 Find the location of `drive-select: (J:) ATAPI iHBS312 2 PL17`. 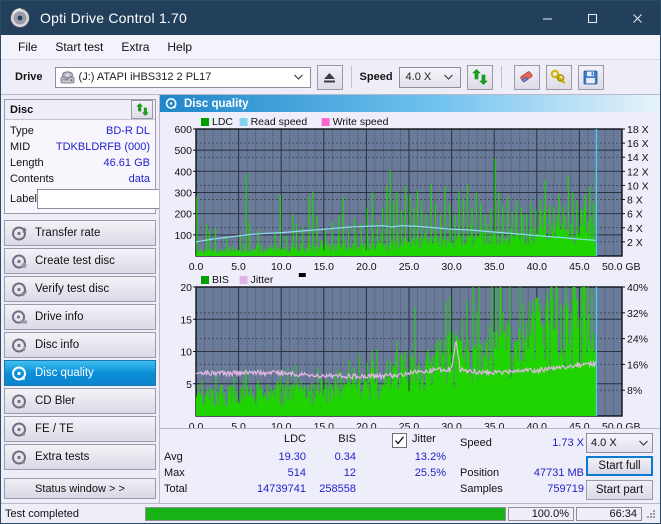

drive-select: (J:) ATAPI iHBS312 2 PL17 is located at coordinates (182, 77).